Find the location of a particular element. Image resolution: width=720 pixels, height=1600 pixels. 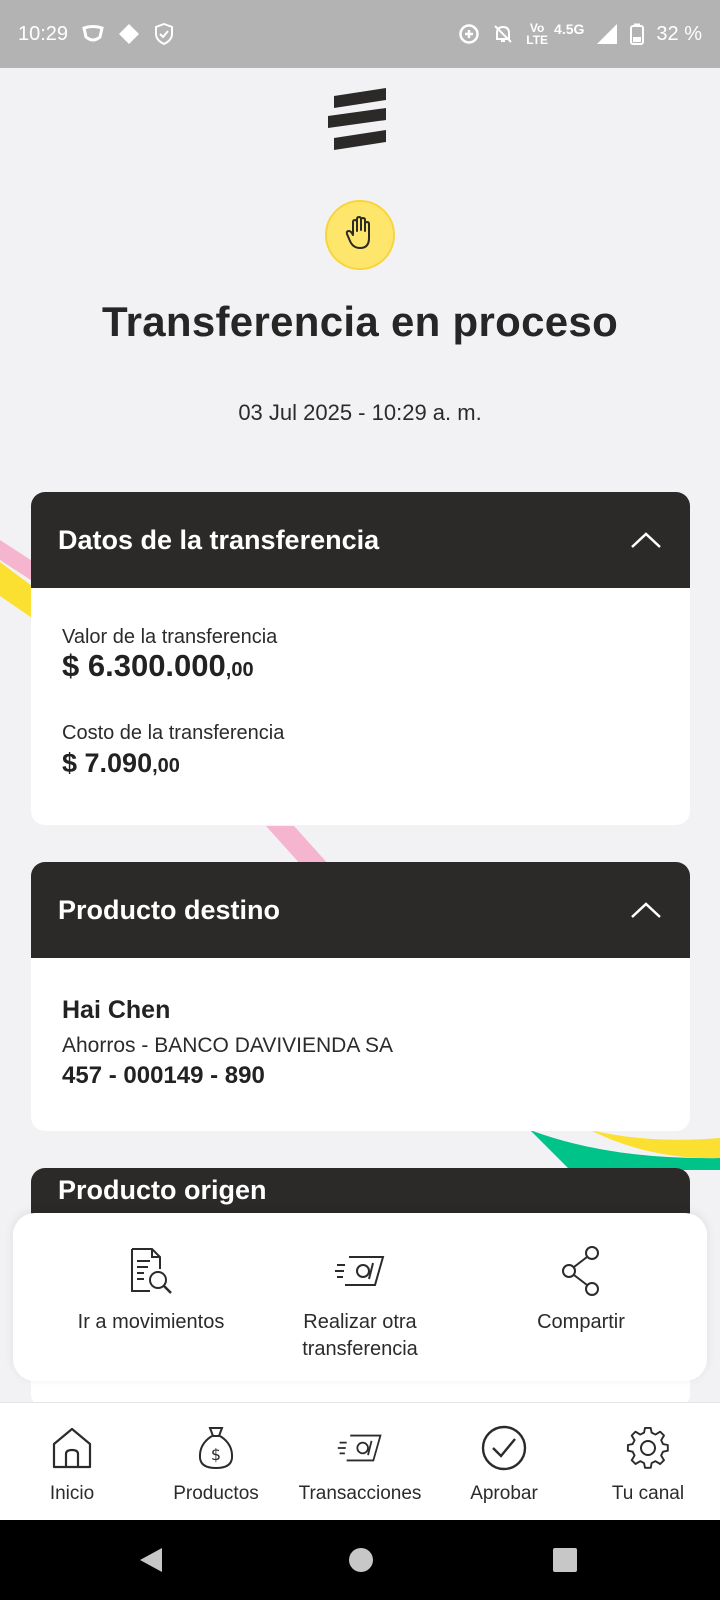

volte-icon: Vo LTE is located at coordinates (537, 34).